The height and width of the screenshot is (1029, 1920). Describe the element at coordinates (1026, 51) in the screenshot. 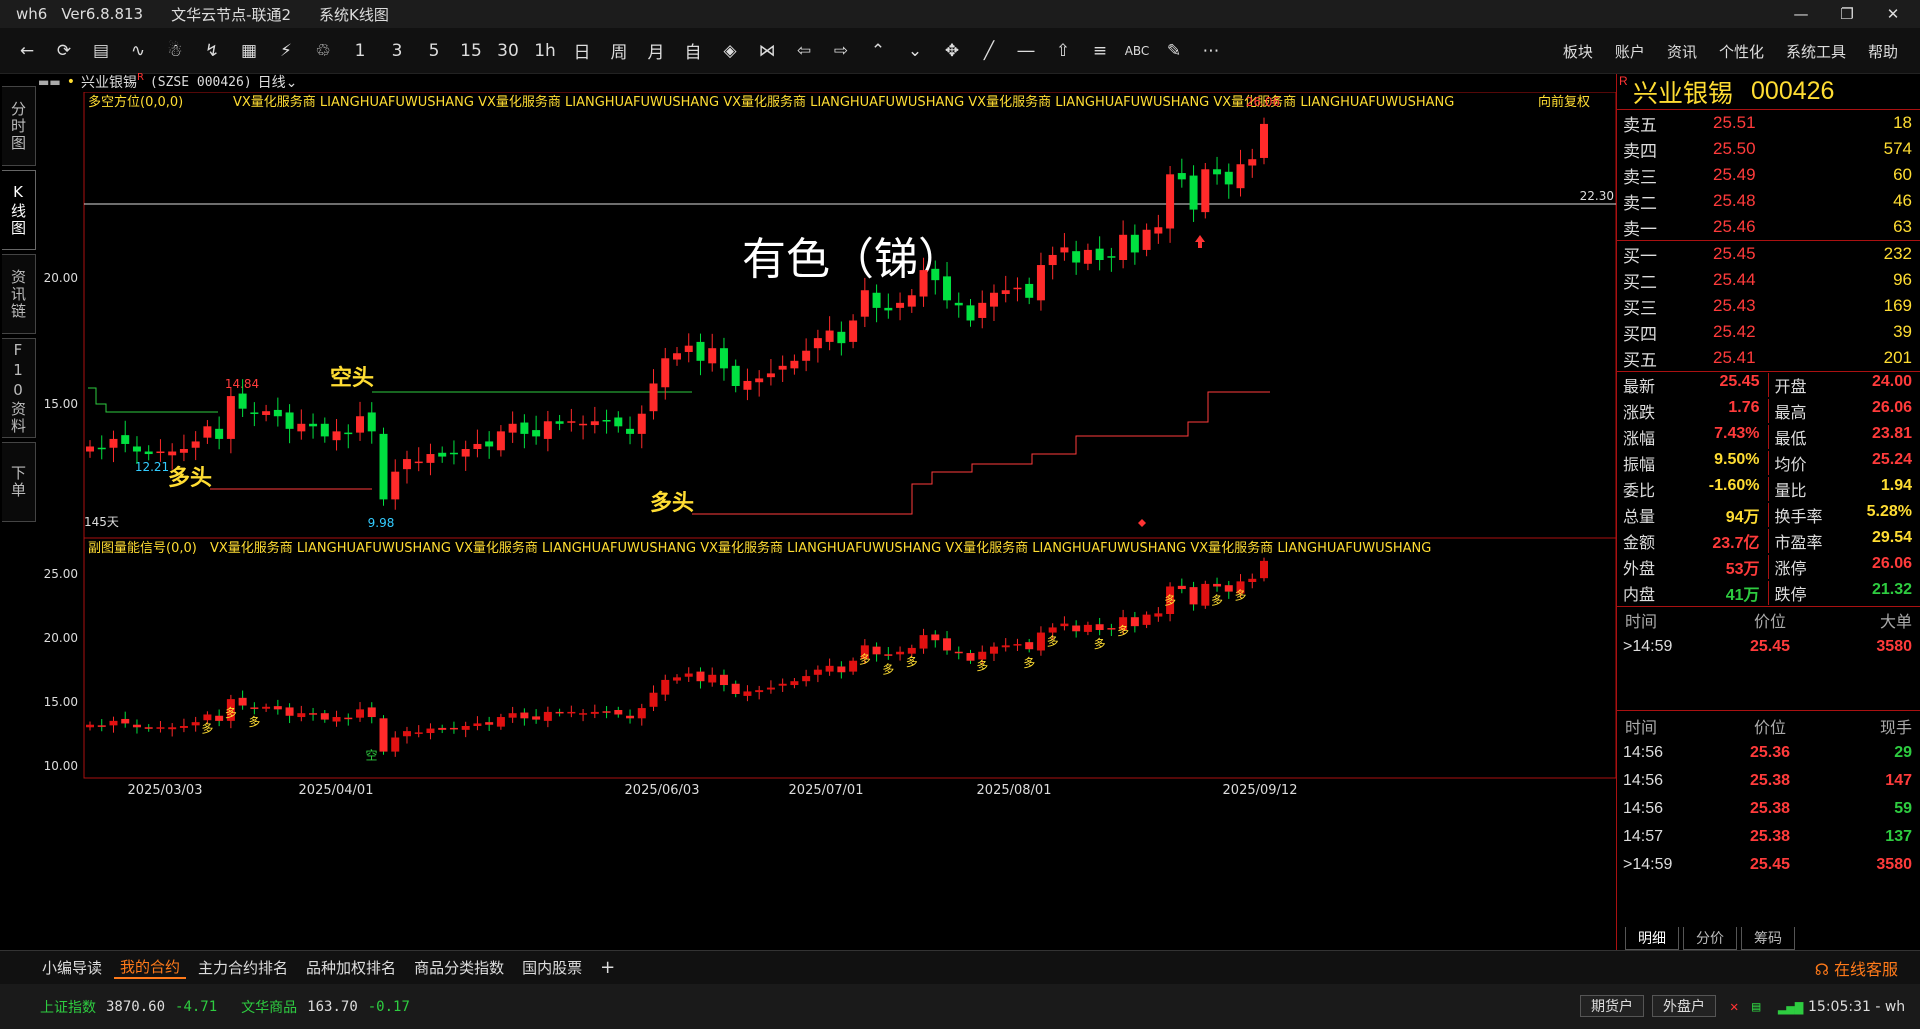

I see `hline-icon: ―` at that location.